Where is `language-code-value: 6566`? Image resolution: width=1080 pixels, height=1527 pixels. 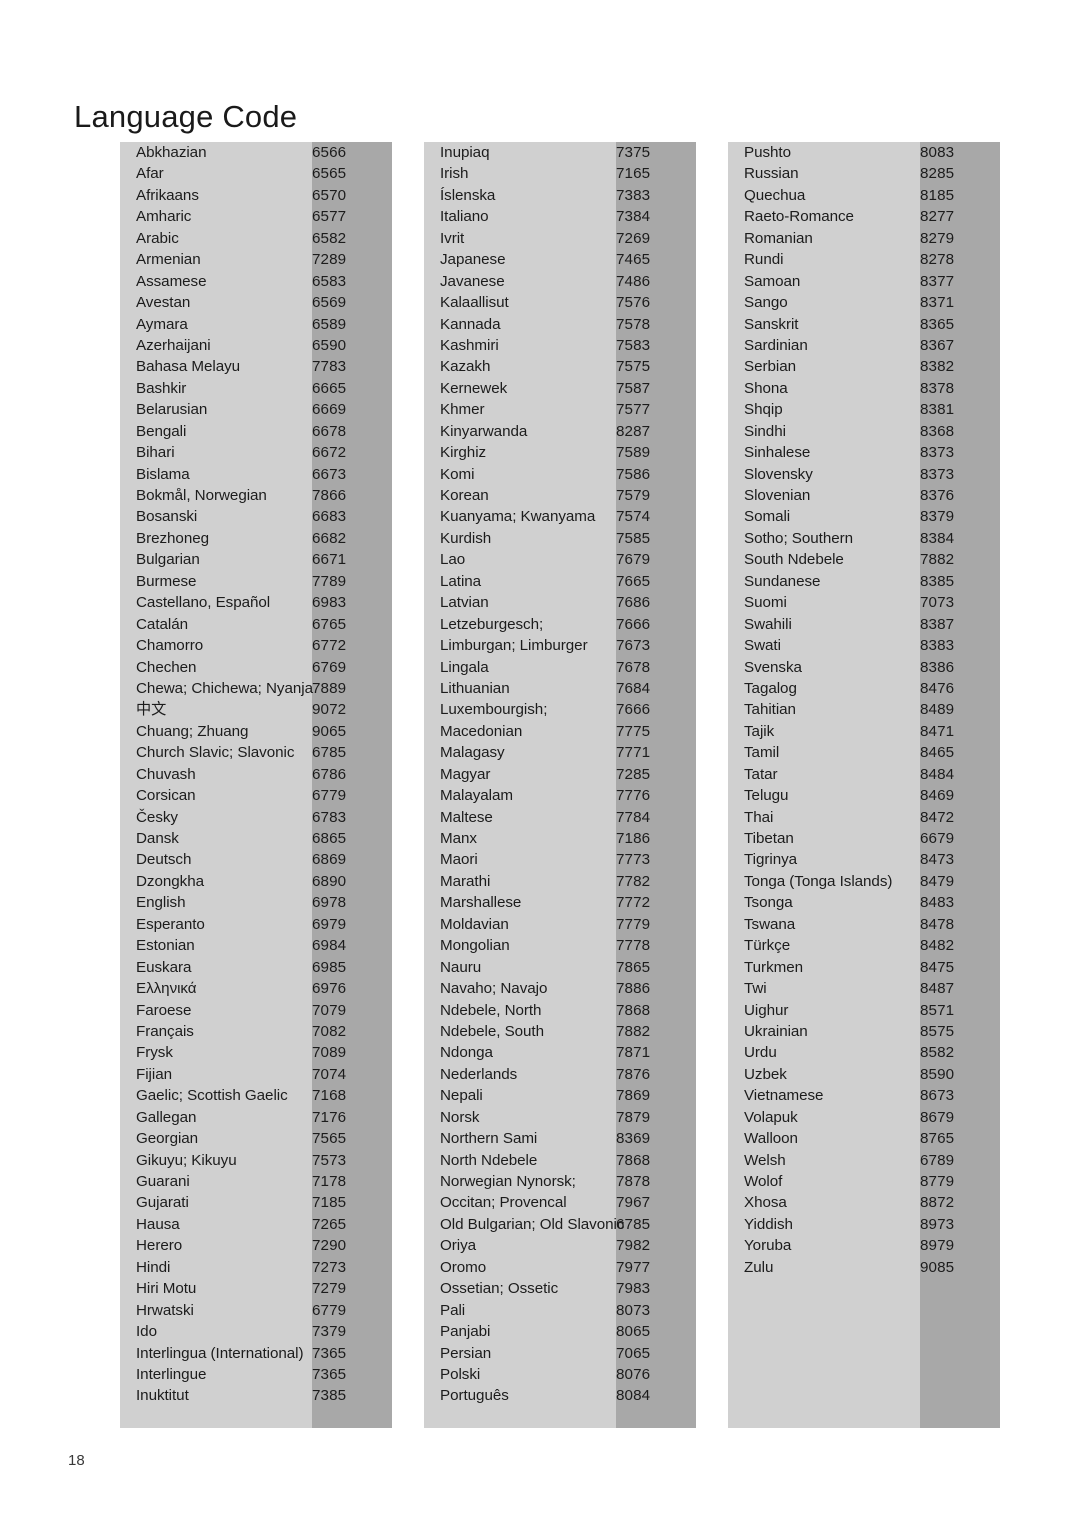 language-code-value: 6566 is located at coordinates (329, 152).